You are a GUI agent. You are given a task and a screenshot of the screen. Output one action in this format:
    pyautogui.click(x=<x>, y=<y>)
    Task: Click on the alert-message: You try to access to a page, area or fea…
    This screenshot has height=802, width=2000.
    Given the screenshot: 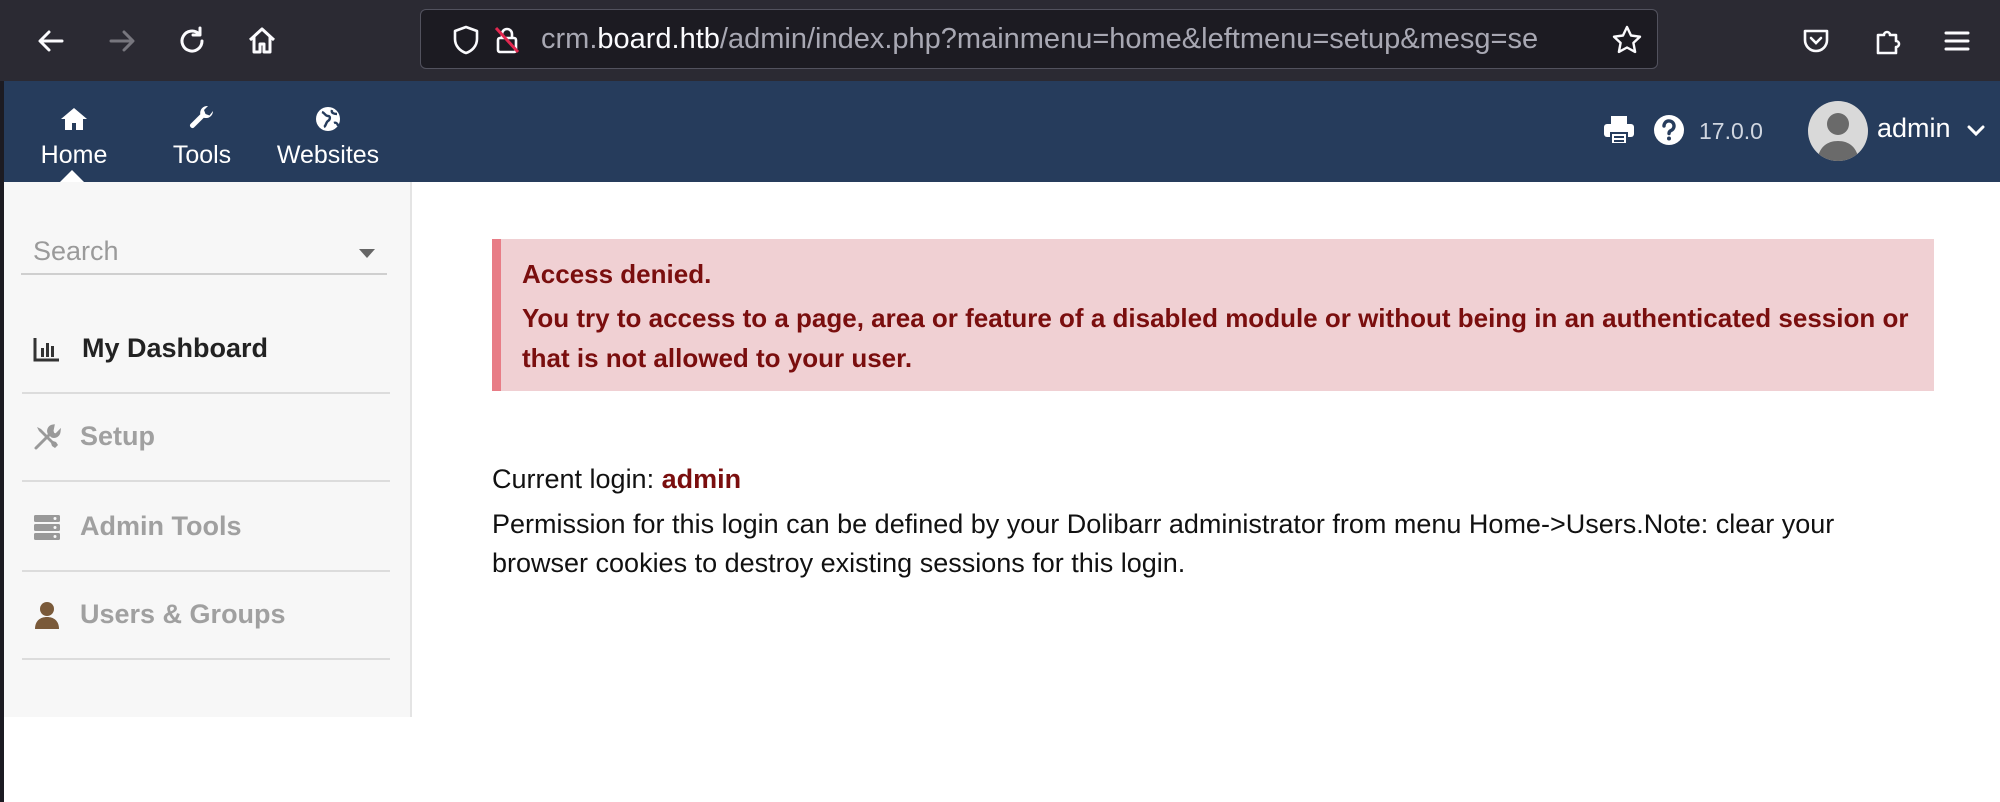 What is the action you would take?
    pyautogui.click(x=1215, y=338)
    